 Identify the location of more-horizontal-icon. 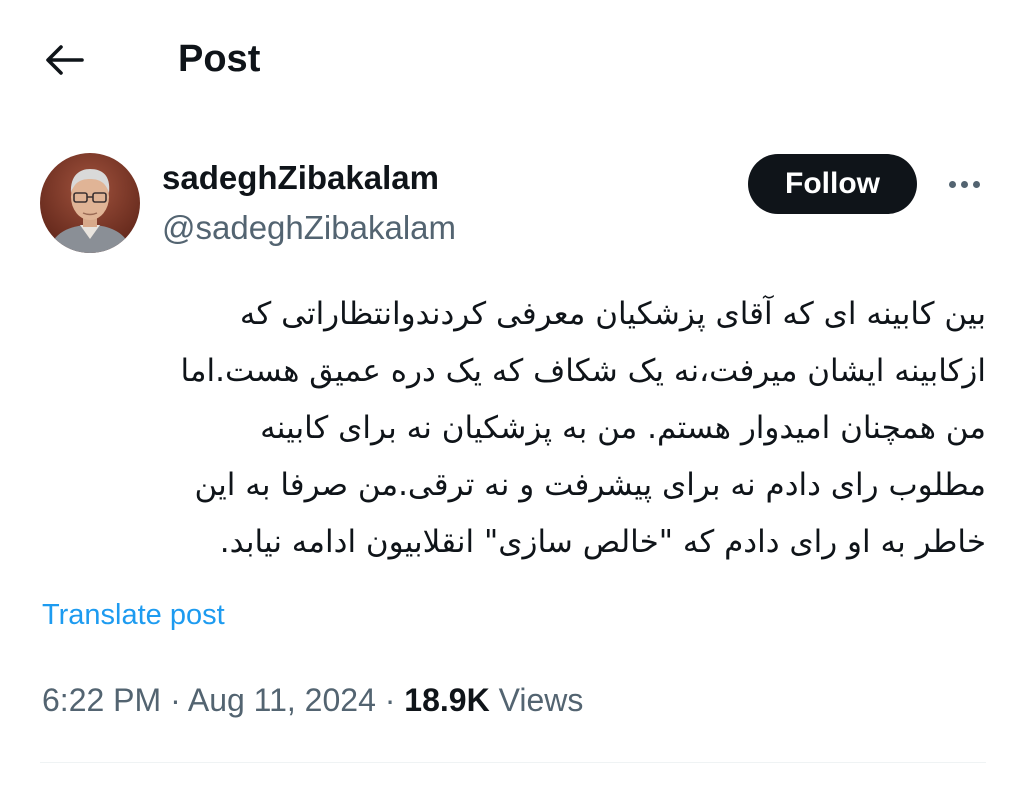
(952, 184).